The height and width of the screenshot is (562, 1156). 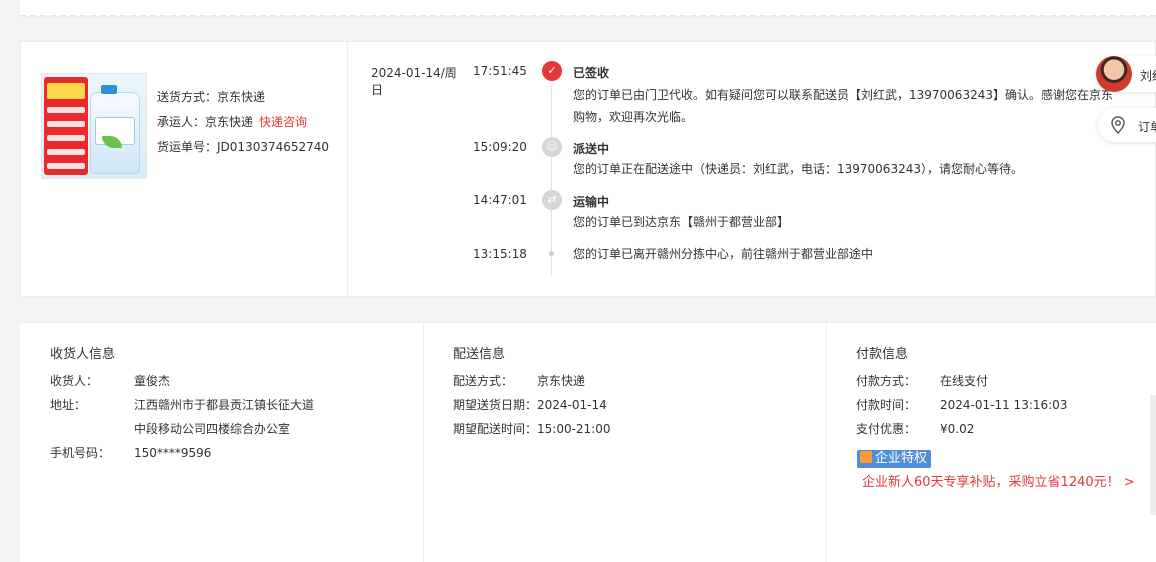 I want to click on courier-icon: ☺, so click(x=552, y=147).